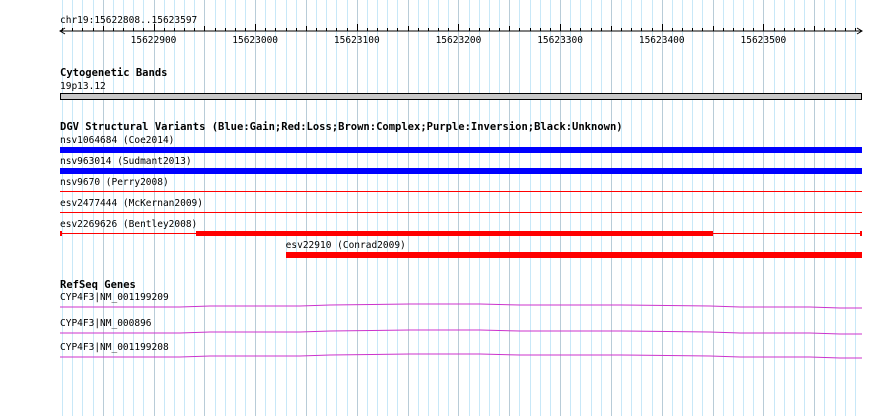 The width and height of the screenshot is (890, 416). I want to click on dgv-feature-label: nsv9670 (Perry2008), so click(114, 182).